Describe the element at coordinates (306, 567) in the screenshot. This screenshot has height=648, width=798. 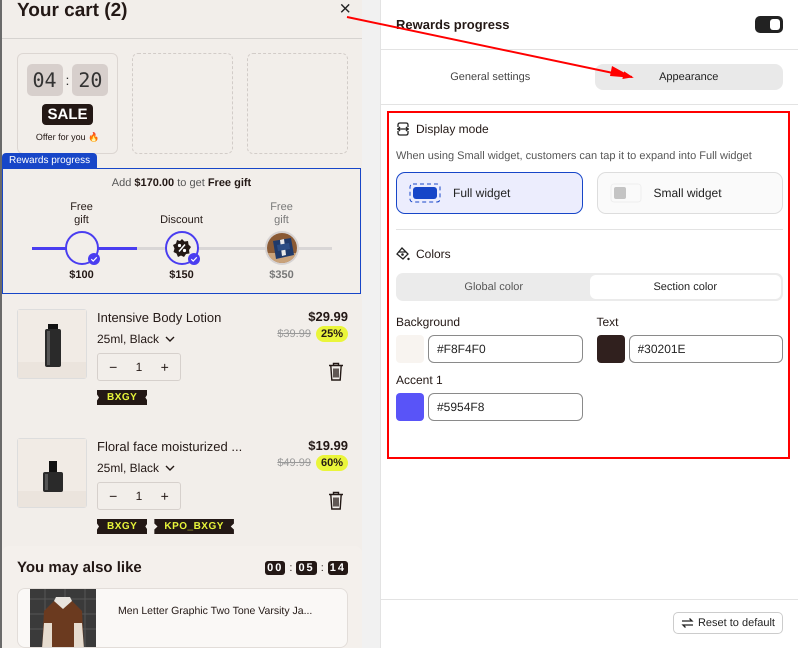
I see `timer-digits: 05` at that location.